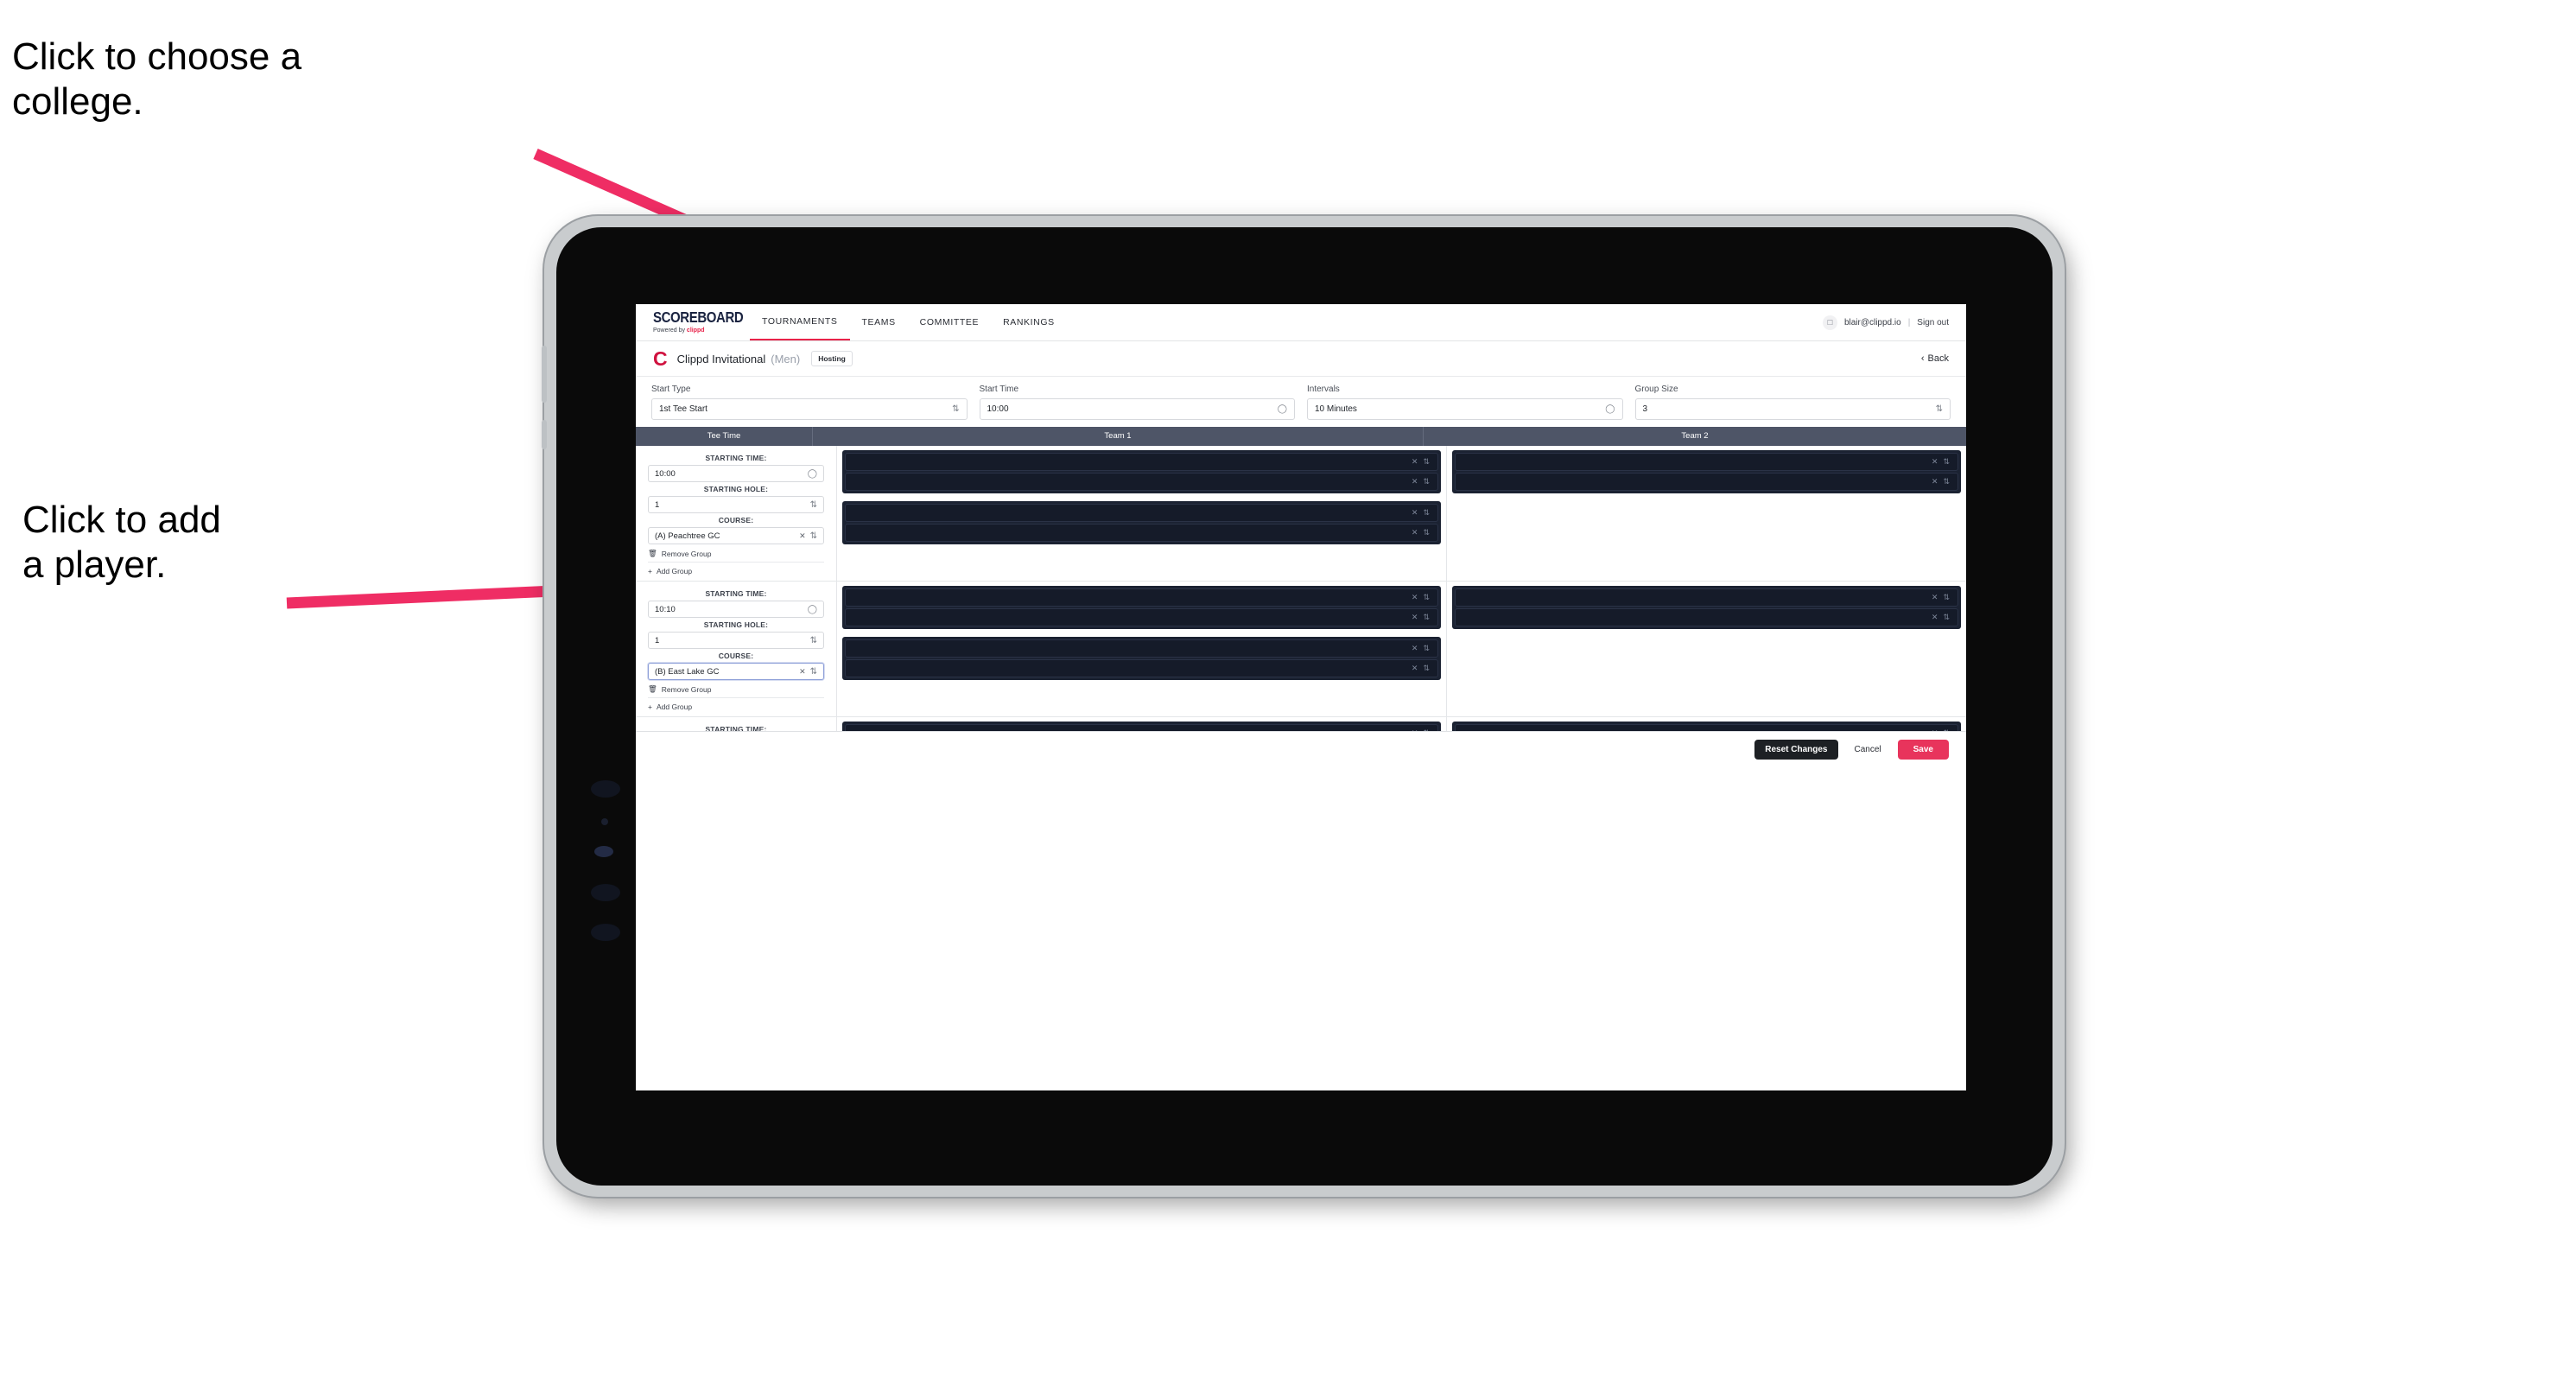 This screenshot has width=2576, height=1386. I want to click on account-area: ☐ blair@clippd.io | Sign out, so click(1894, 322).